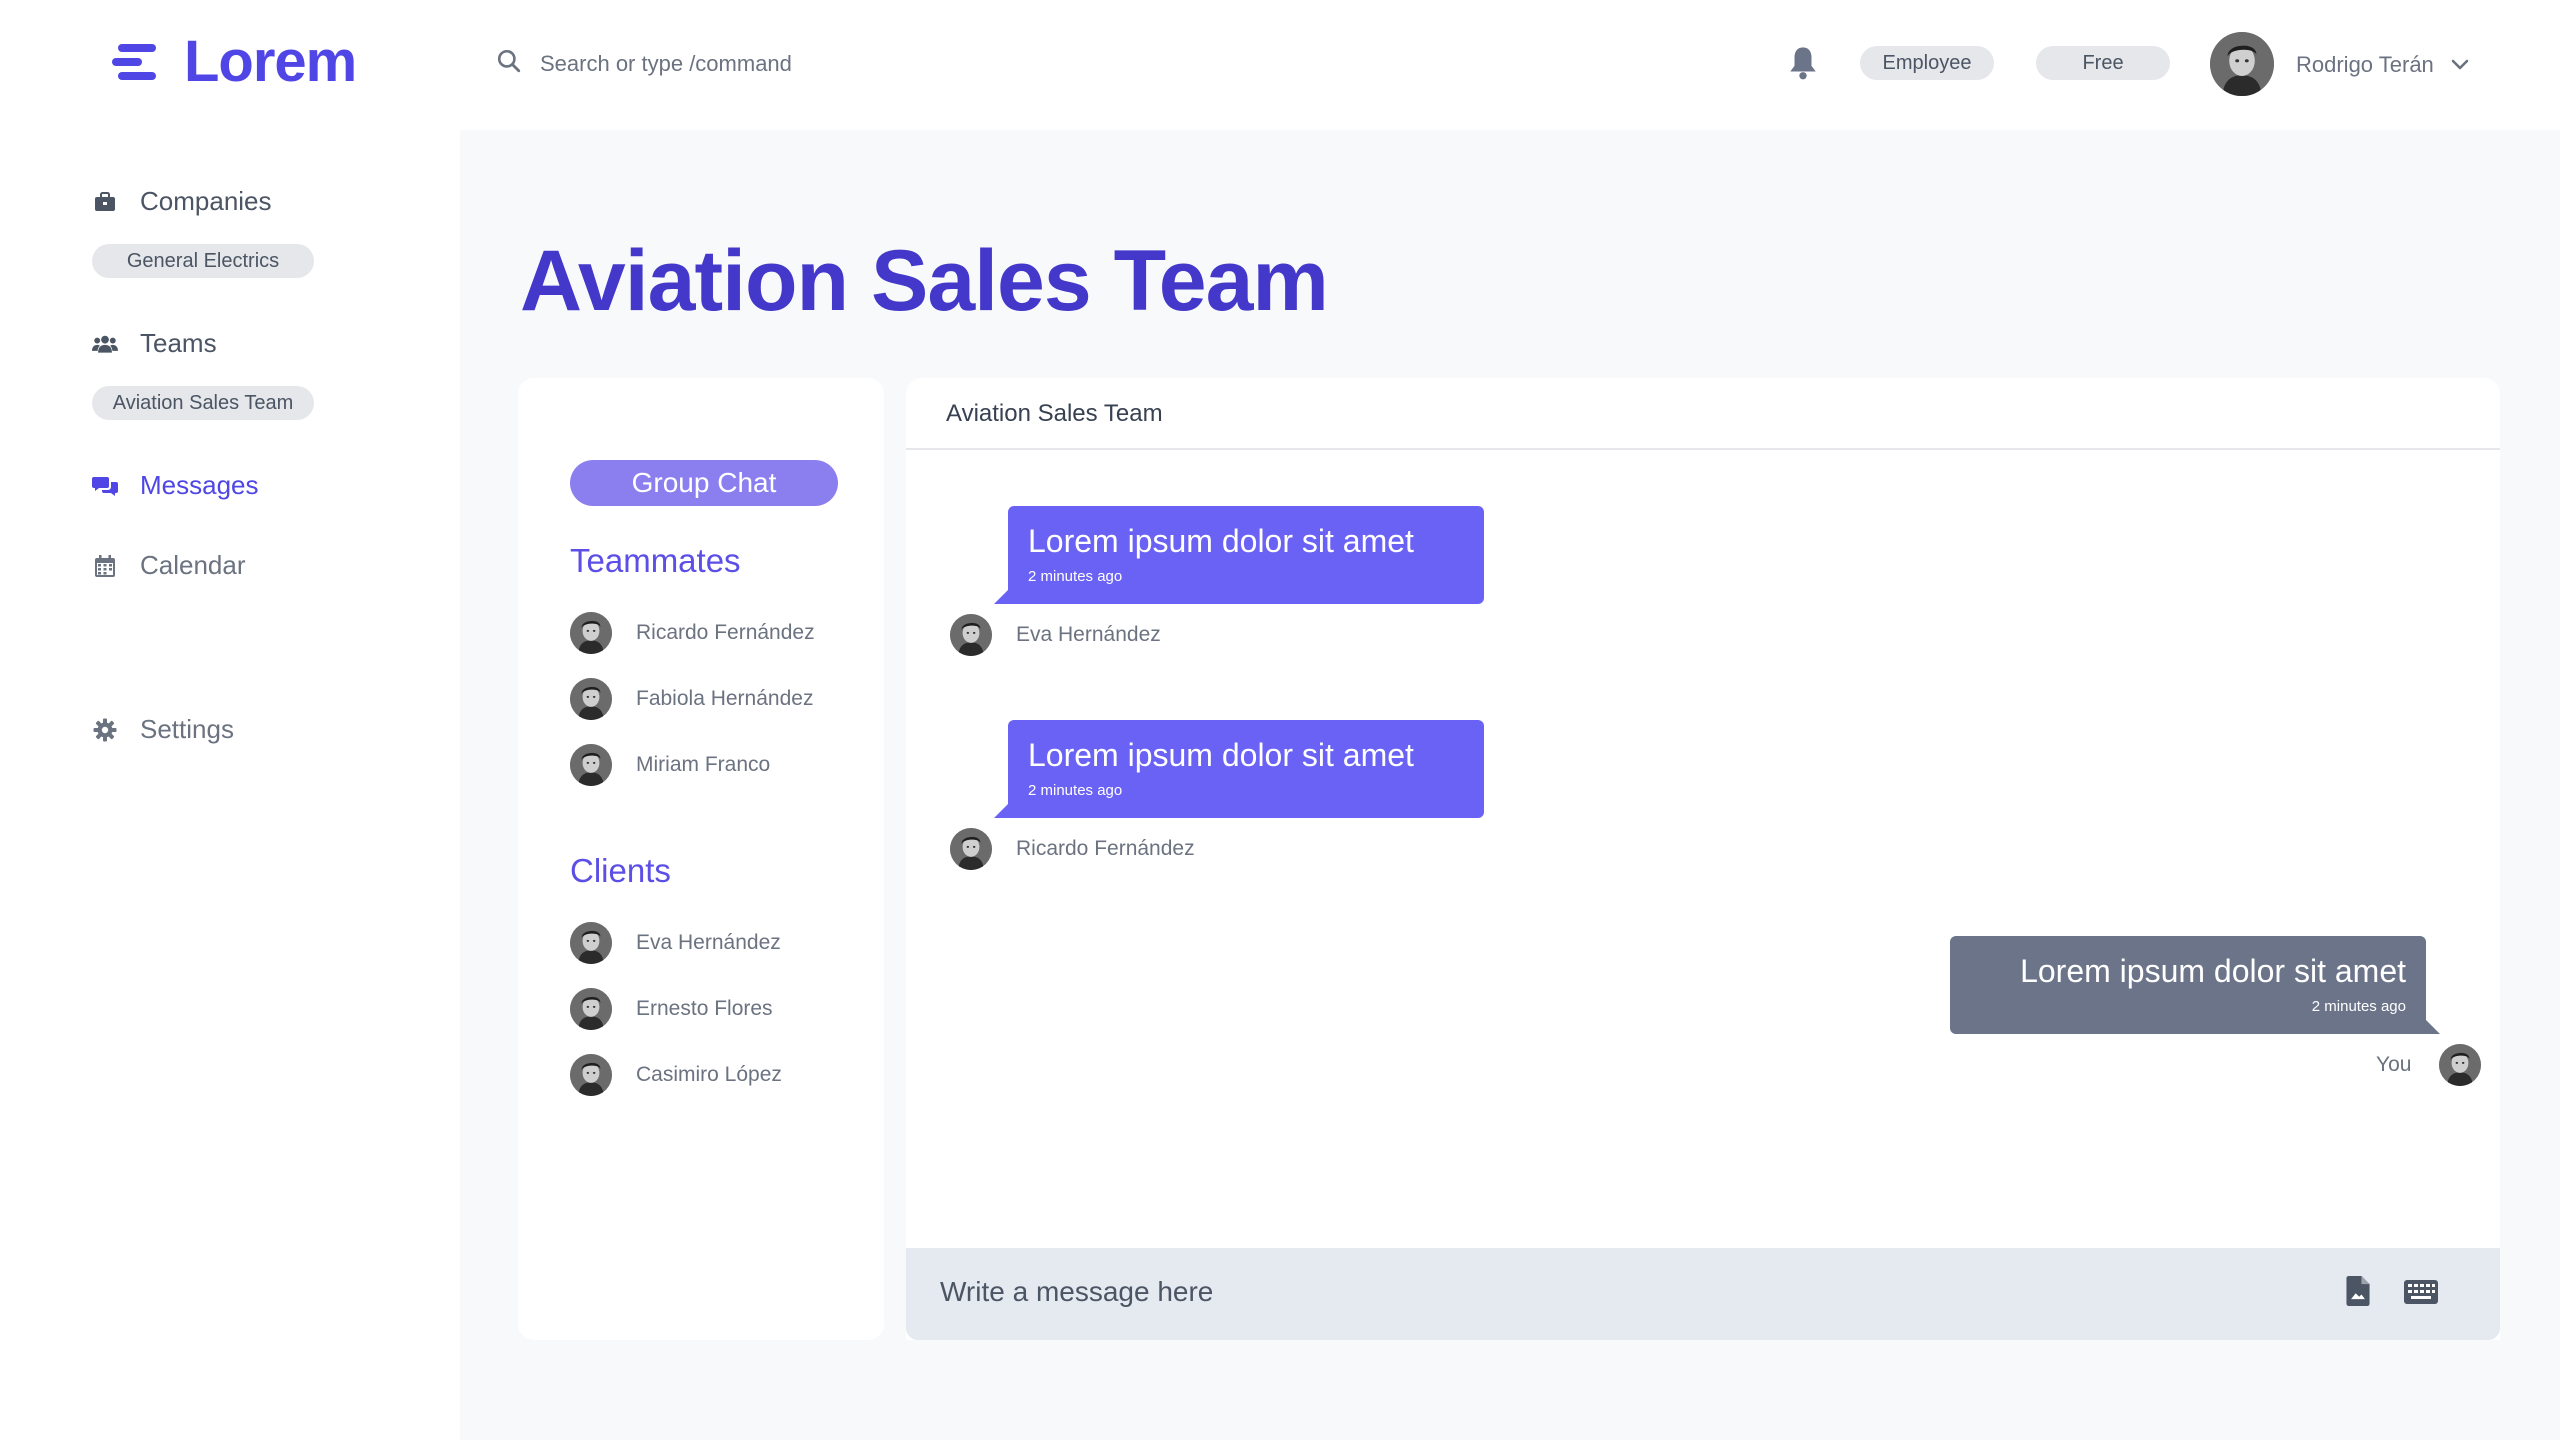  I want to click on keyboard-icon, so click(2421, 1294).